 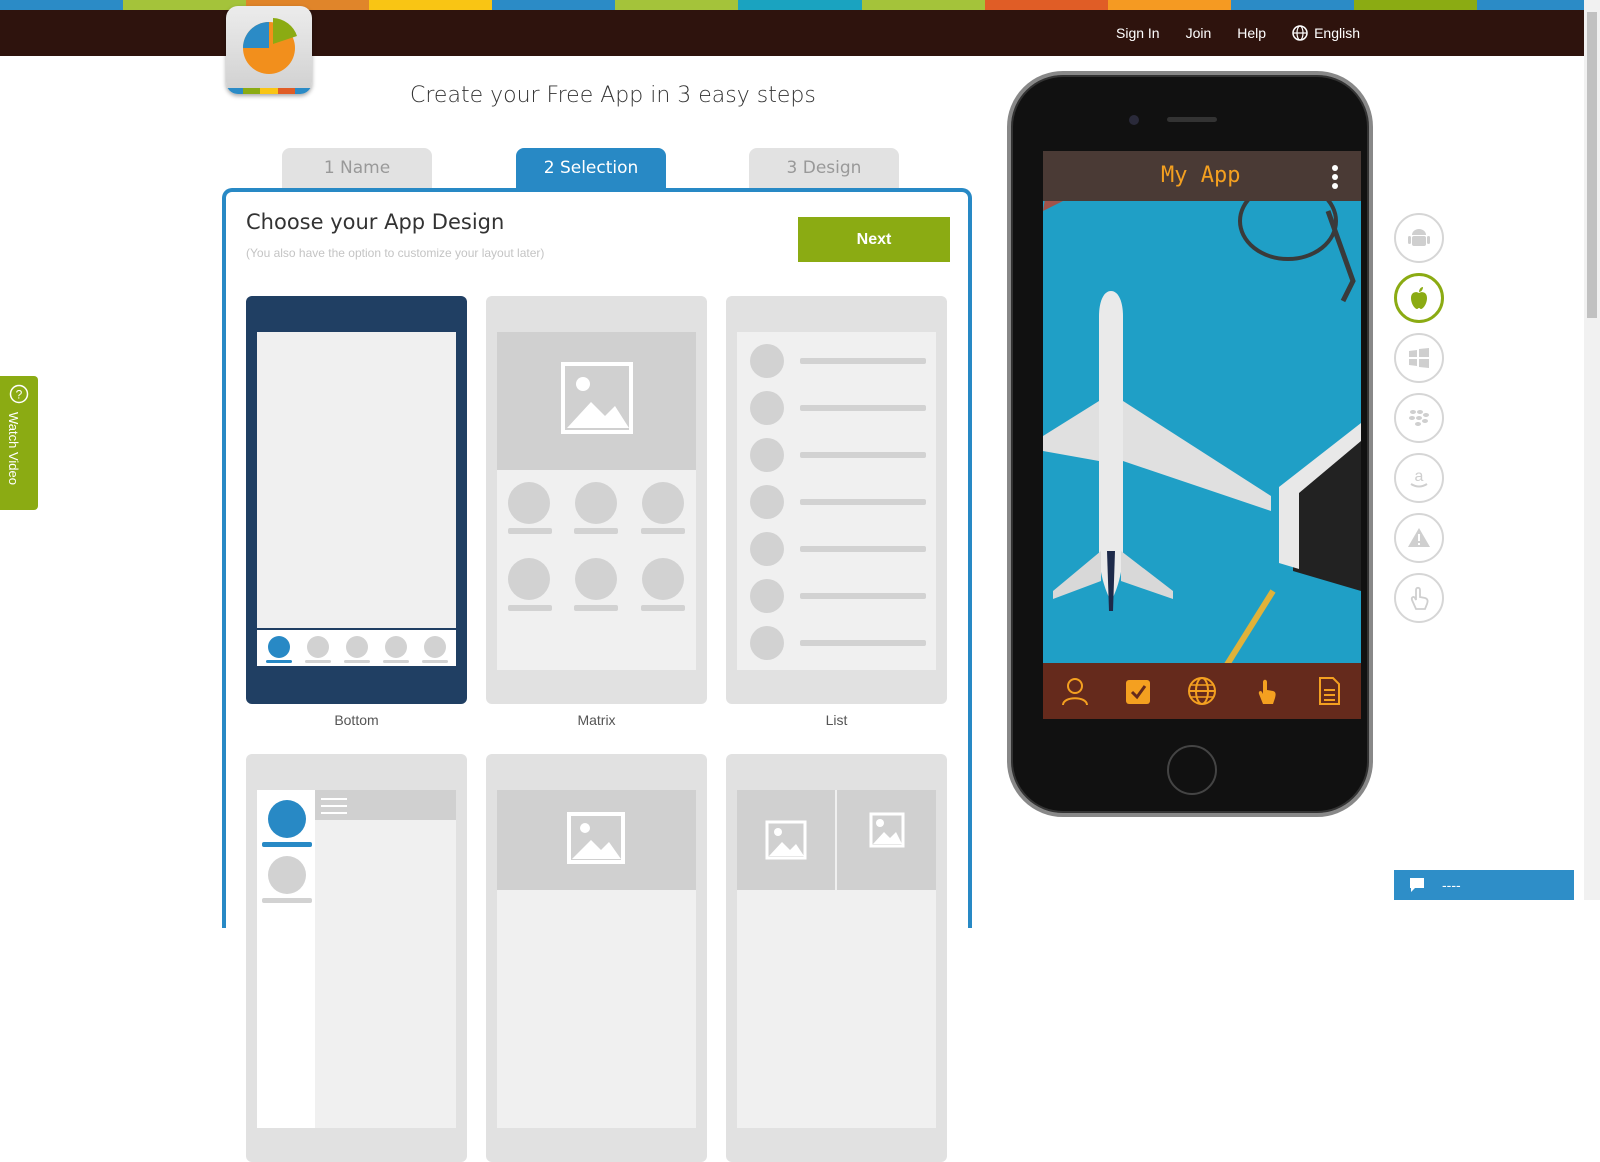 I want to click on next-button: Next, so click(x=874, y=239).